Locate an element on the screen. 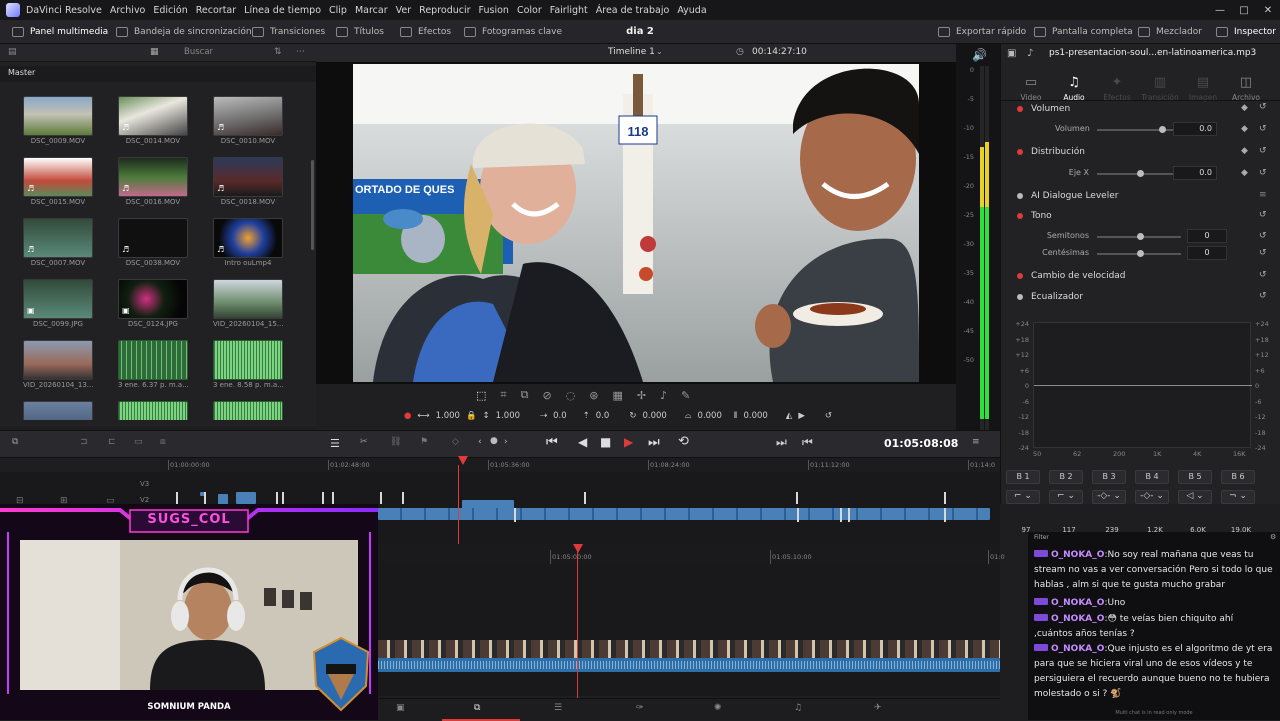 This screenshot has height=721, width=1280. reset-transform-icon: ↺ is located at coordinates (828, 416).